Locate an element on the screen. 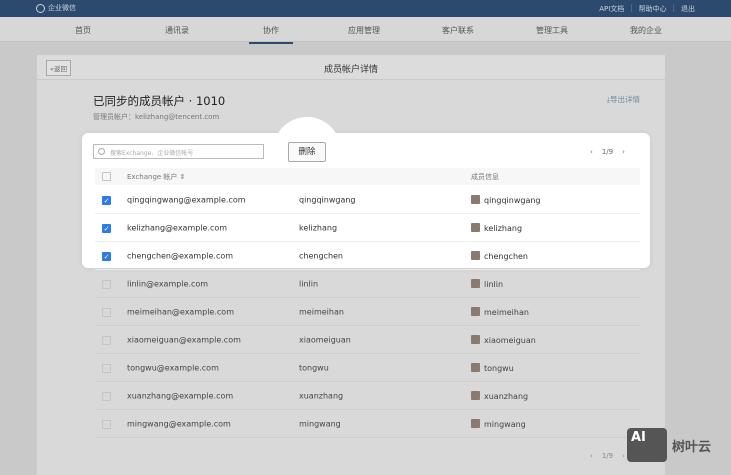 The height and width of the screenshot is (475, 731). member-info: linlin is located at coordinates (487, 283).